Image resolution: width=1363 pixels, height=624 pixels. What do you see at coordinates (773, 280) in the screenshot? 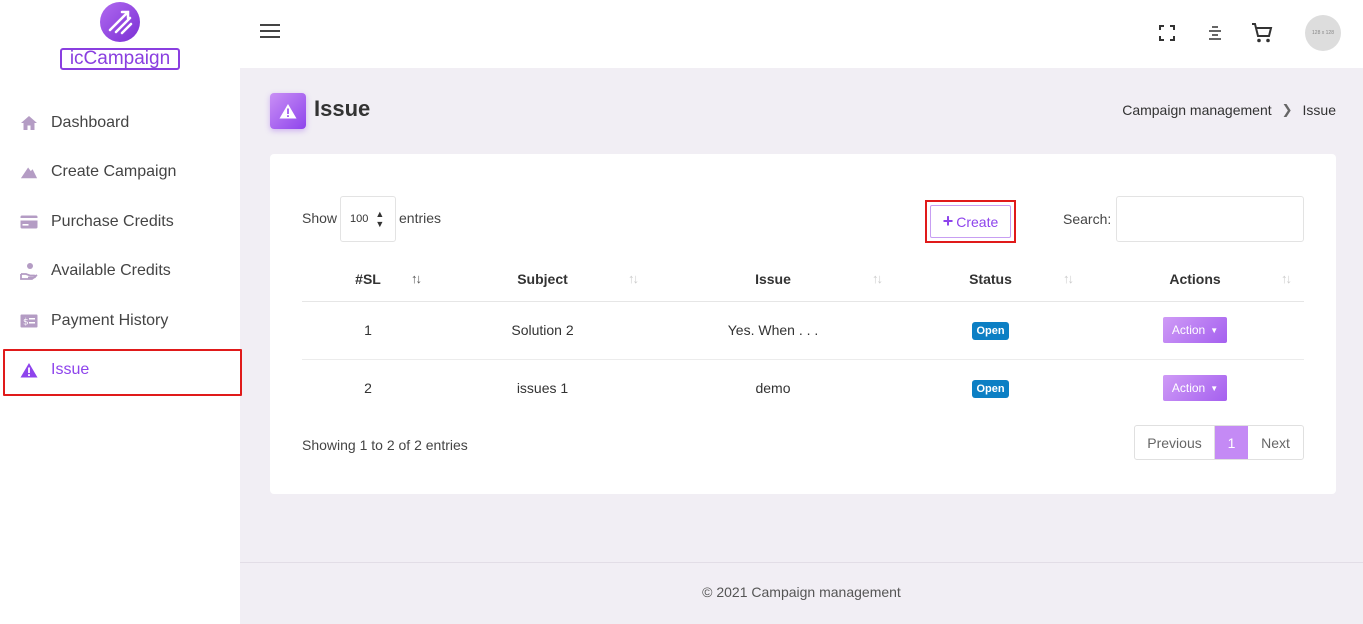
I see `column-header-issue: Issue ↑↓` at bounding box center [773, 280].